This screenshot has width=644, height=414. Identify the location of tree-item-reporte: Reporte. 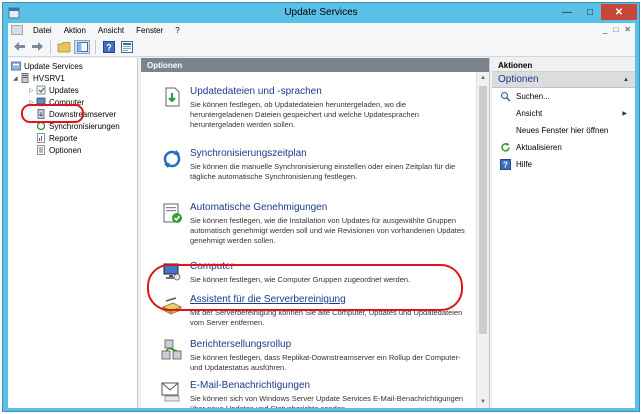
(56, 138).